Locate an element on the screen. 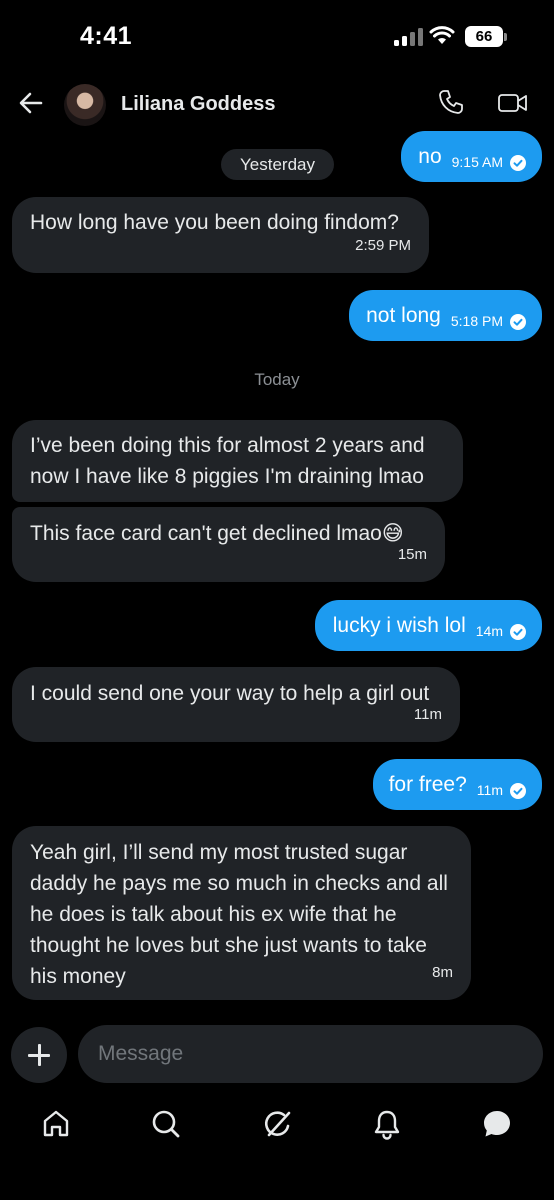 Image resolution: width=554 pixels, height=1200 pixels. message-meta: 14m is located at coordinates (501, 631).